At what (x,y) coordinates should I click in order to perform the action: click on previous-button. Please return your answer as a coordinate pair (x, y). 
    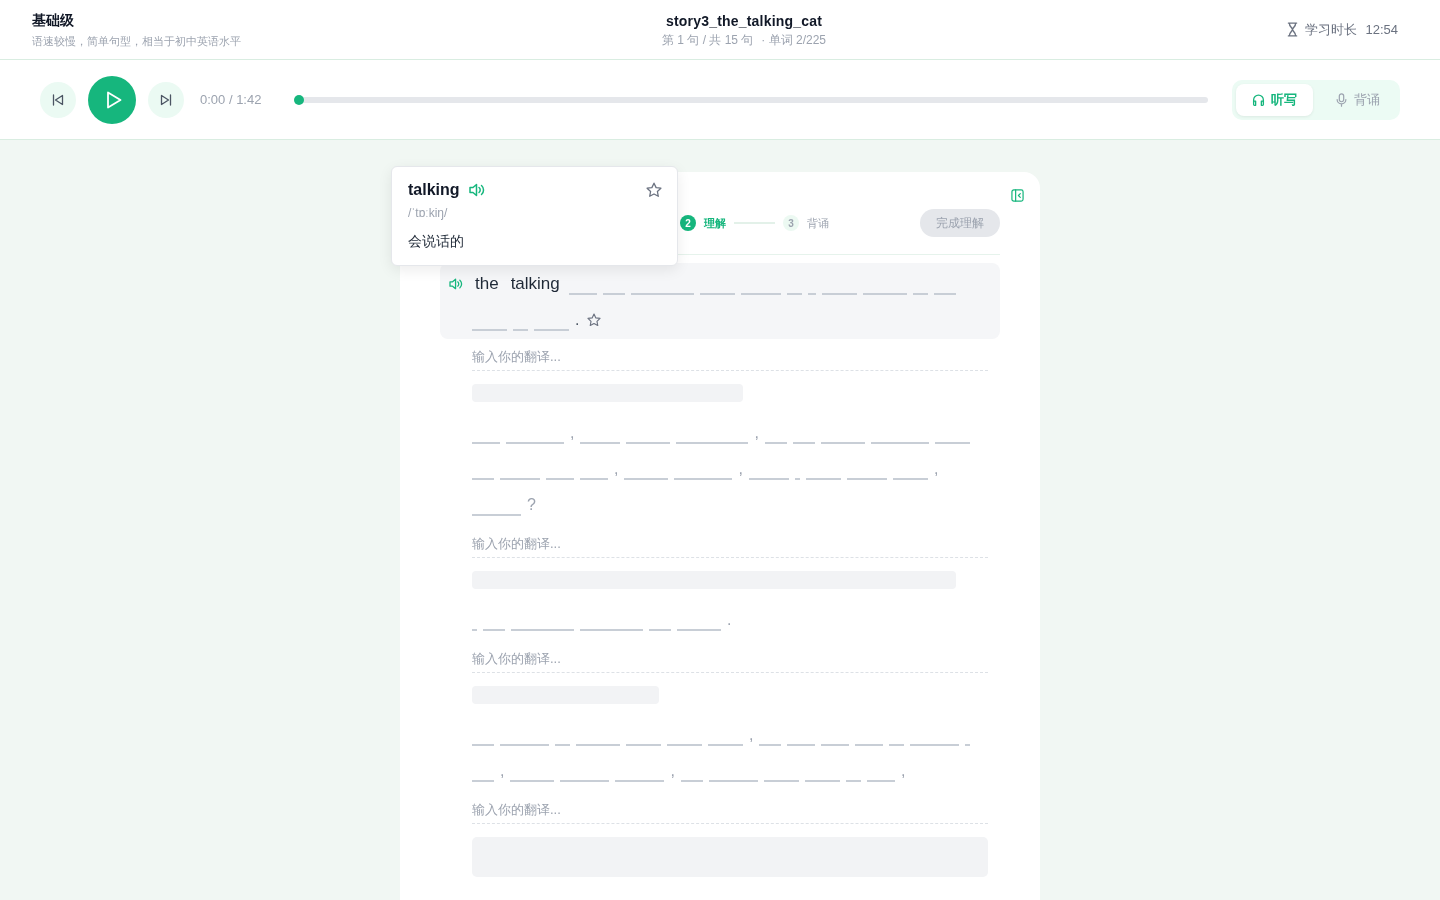
    Looking at the image, I should click on (58, 99).